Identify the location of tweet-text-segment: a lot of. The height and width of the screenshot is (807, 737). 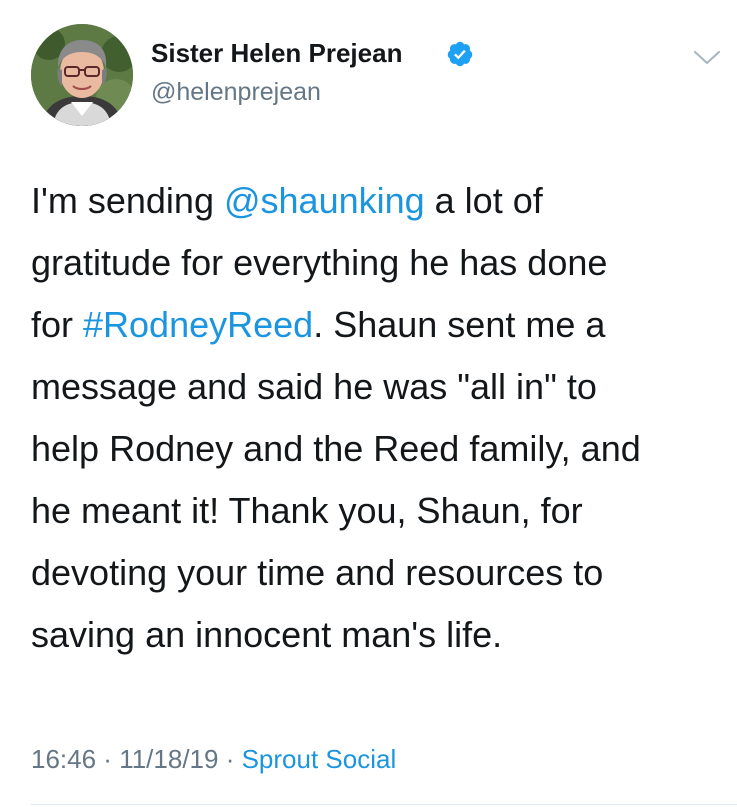
(483, 200).